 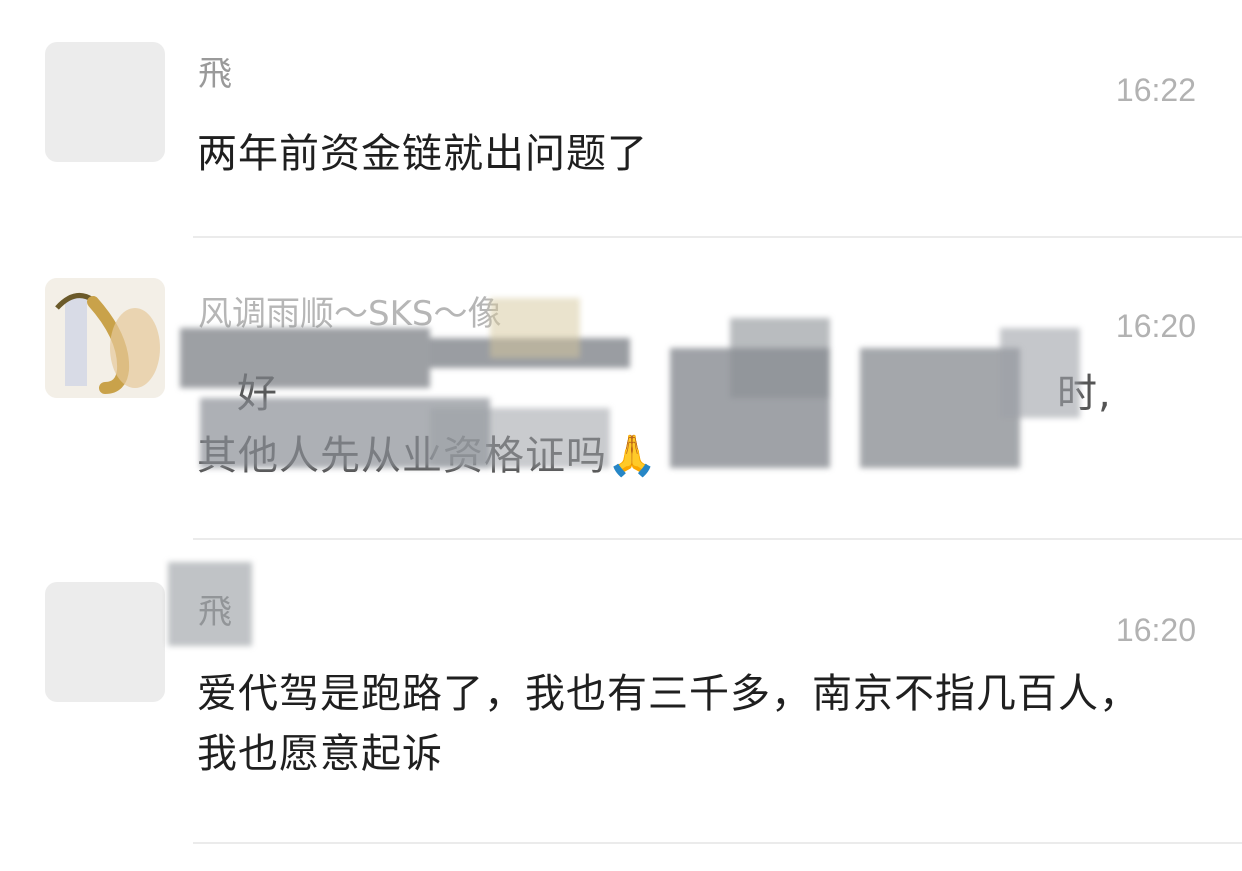 What do you see at coordinates (1155, 90) in the screenshot?
I see `message-time: 16:22` at bounding box center [1155, 90].